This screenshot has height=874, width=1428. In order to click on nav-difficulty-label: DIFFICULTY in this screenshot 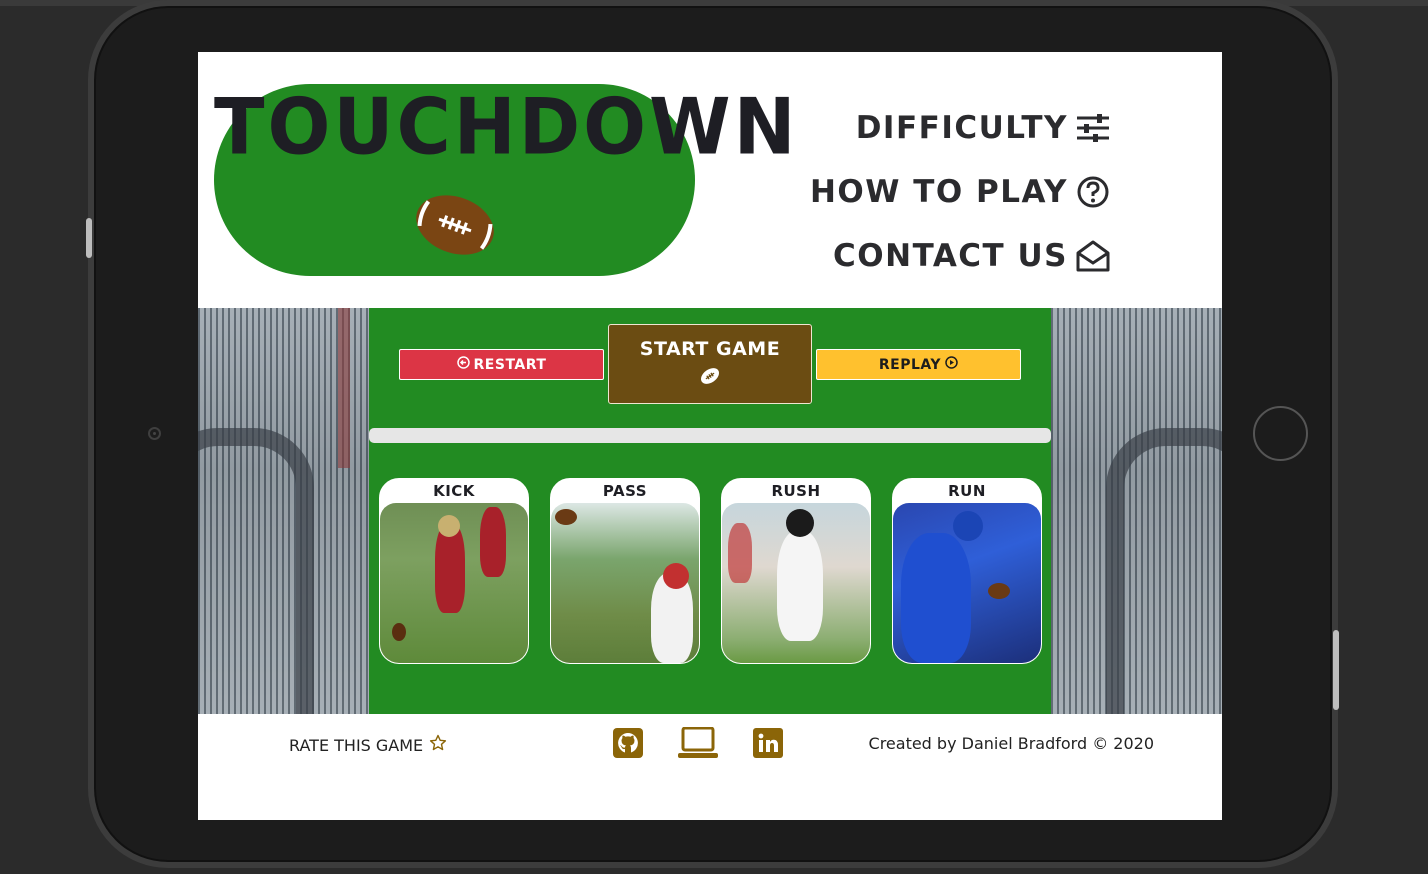, I will do `click(961, 128)`.